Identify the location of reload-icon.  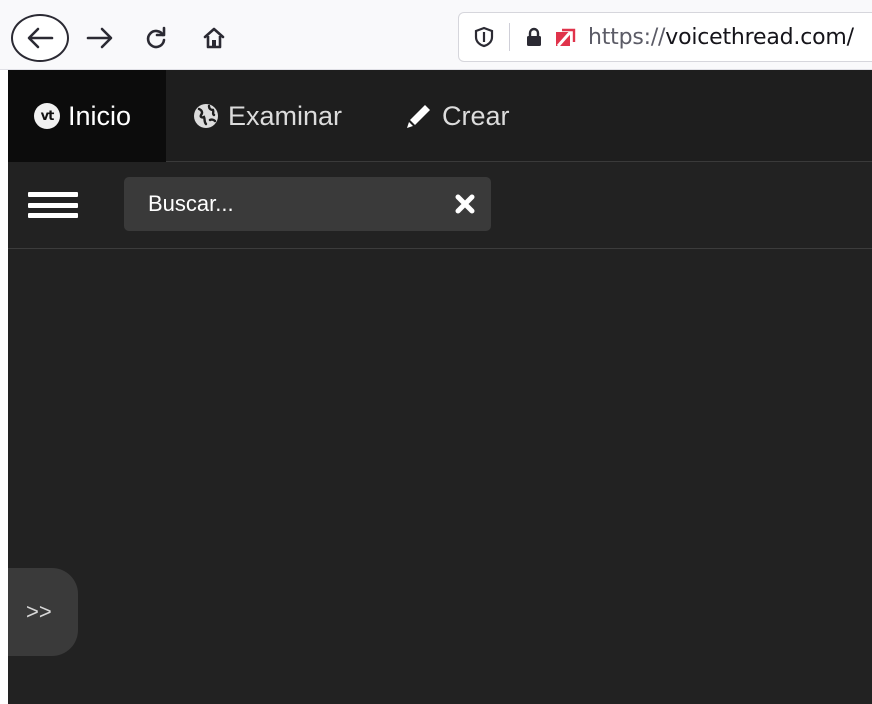
(156, 37).